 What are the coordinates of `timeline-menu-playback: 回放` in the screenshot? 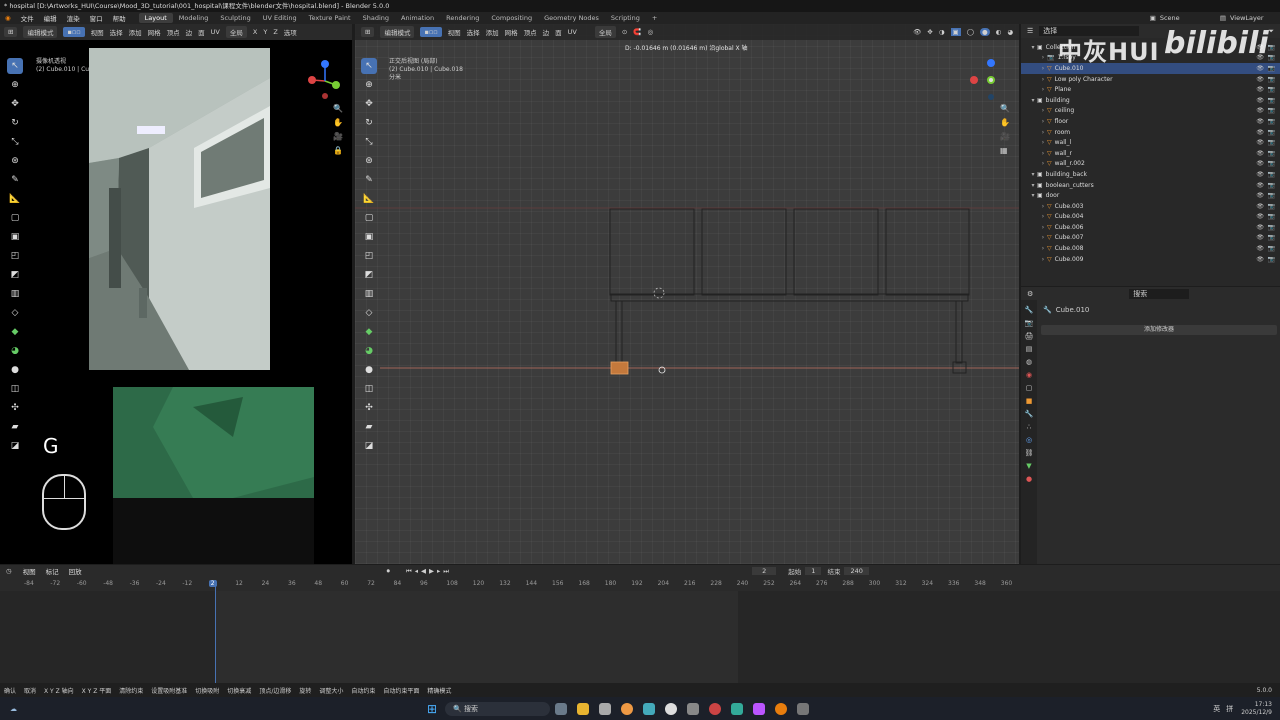 It's located at (75, 571).